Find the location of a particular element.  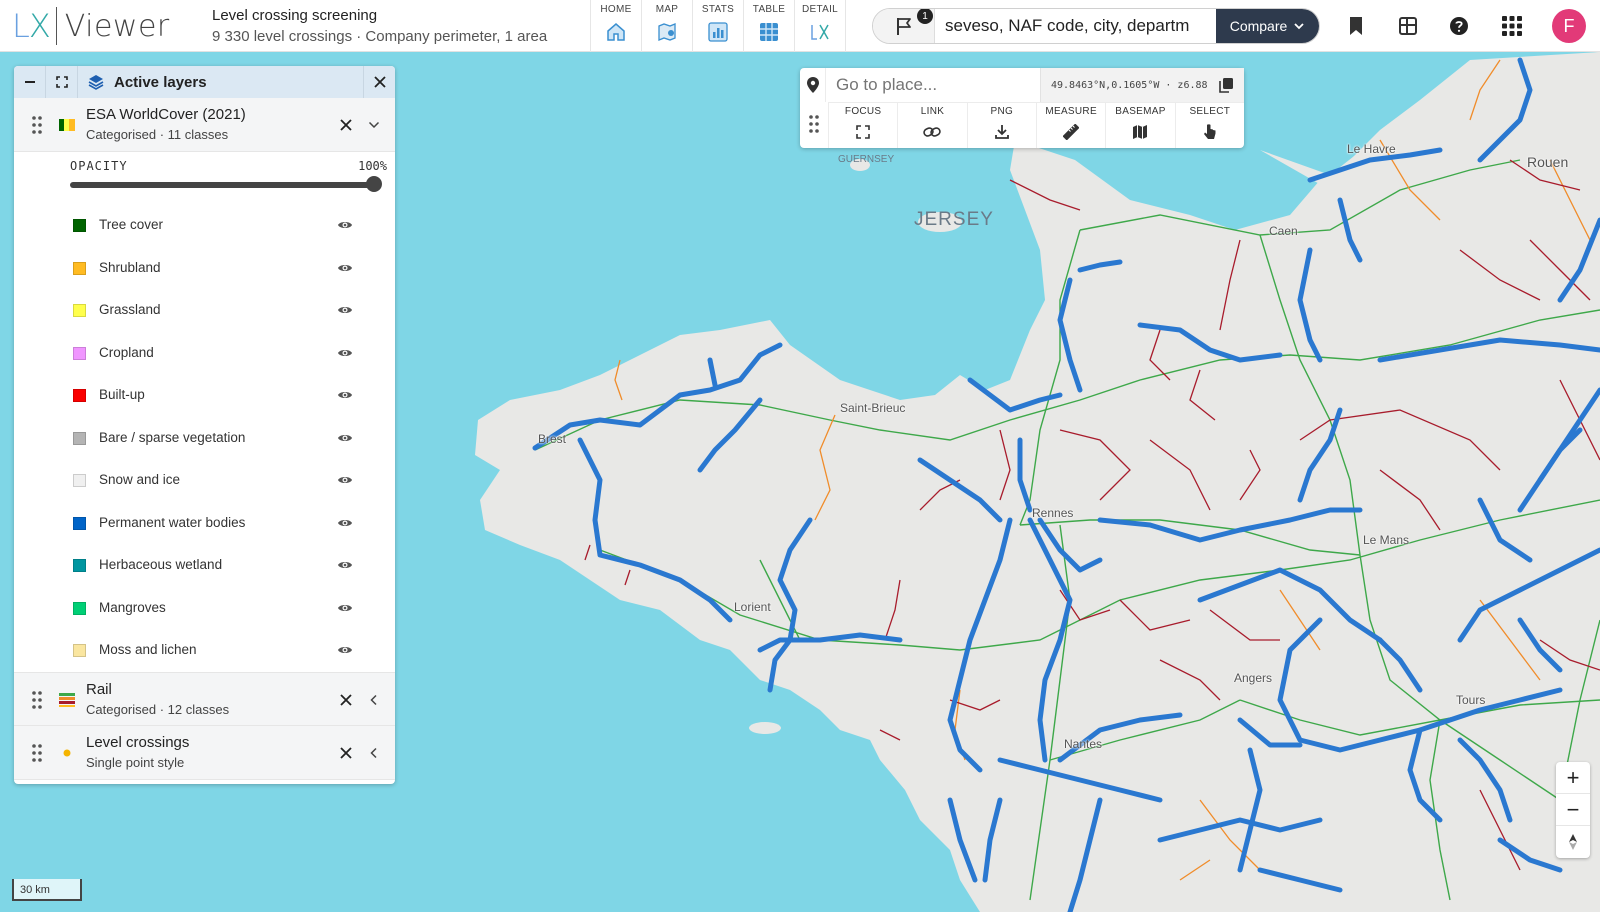

reset-north-button is located at coordinates (1573, 842).